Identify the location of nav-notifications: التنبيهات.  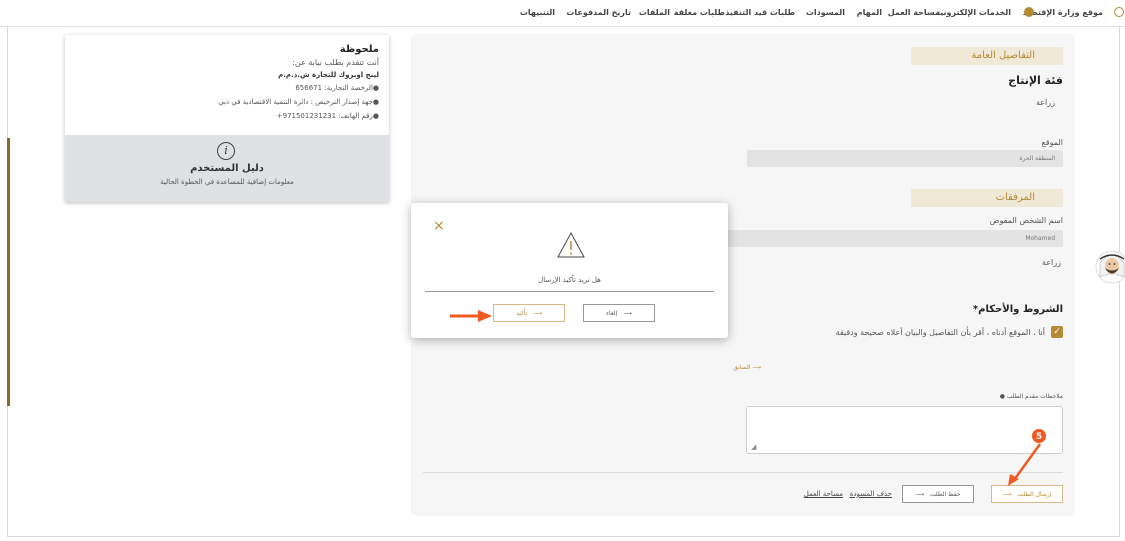
(537, 12).